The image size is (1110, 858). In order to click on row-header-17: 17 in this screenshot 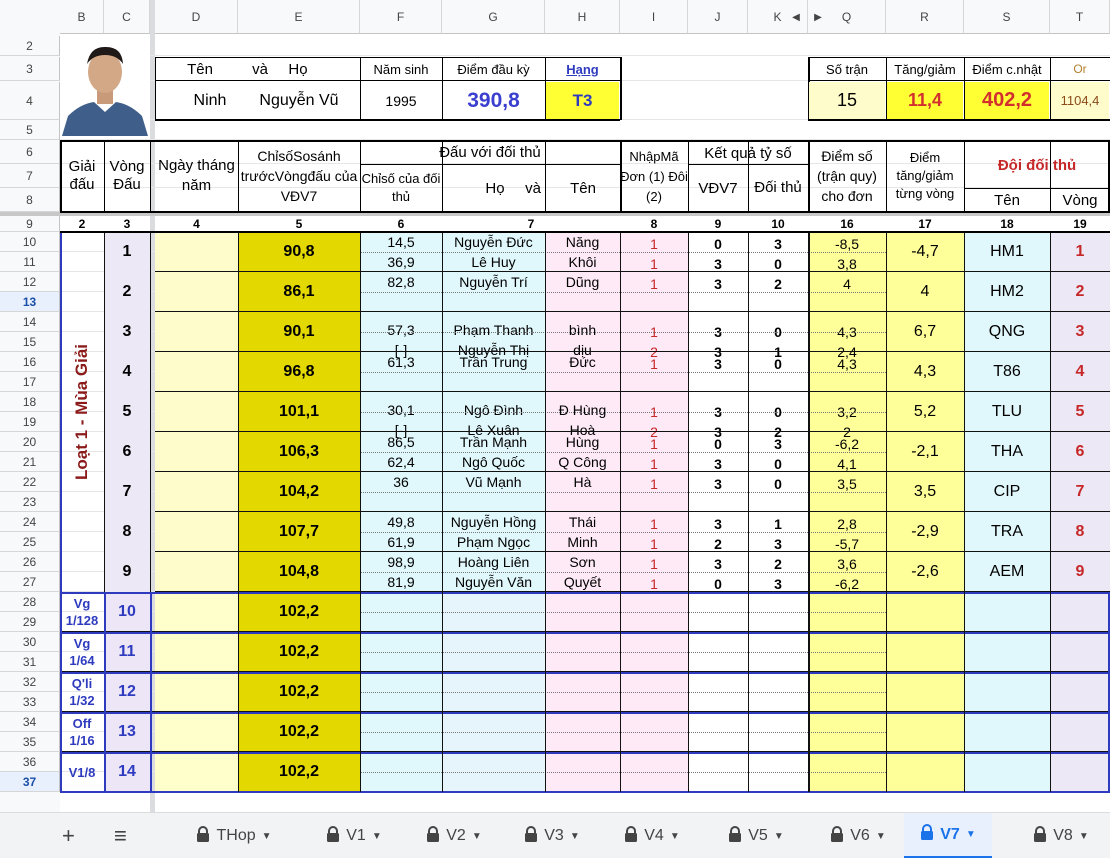, I will do `click(30, 382)`.